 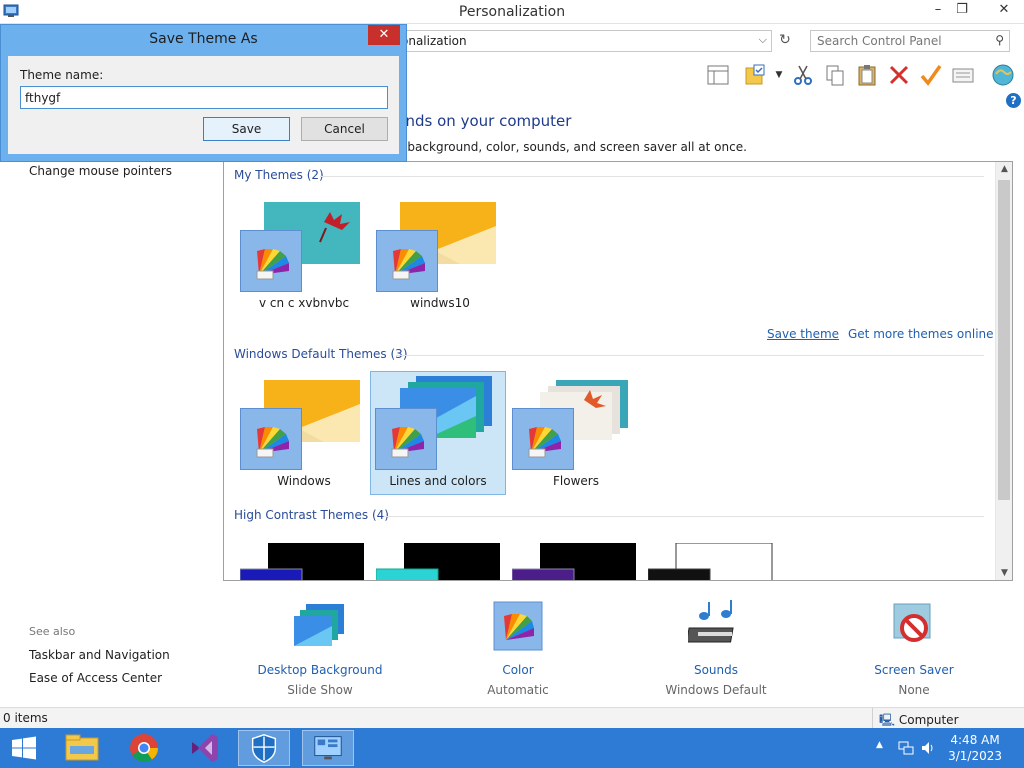 I want to click on desktop-background-icon, so click(x=319, y=625).